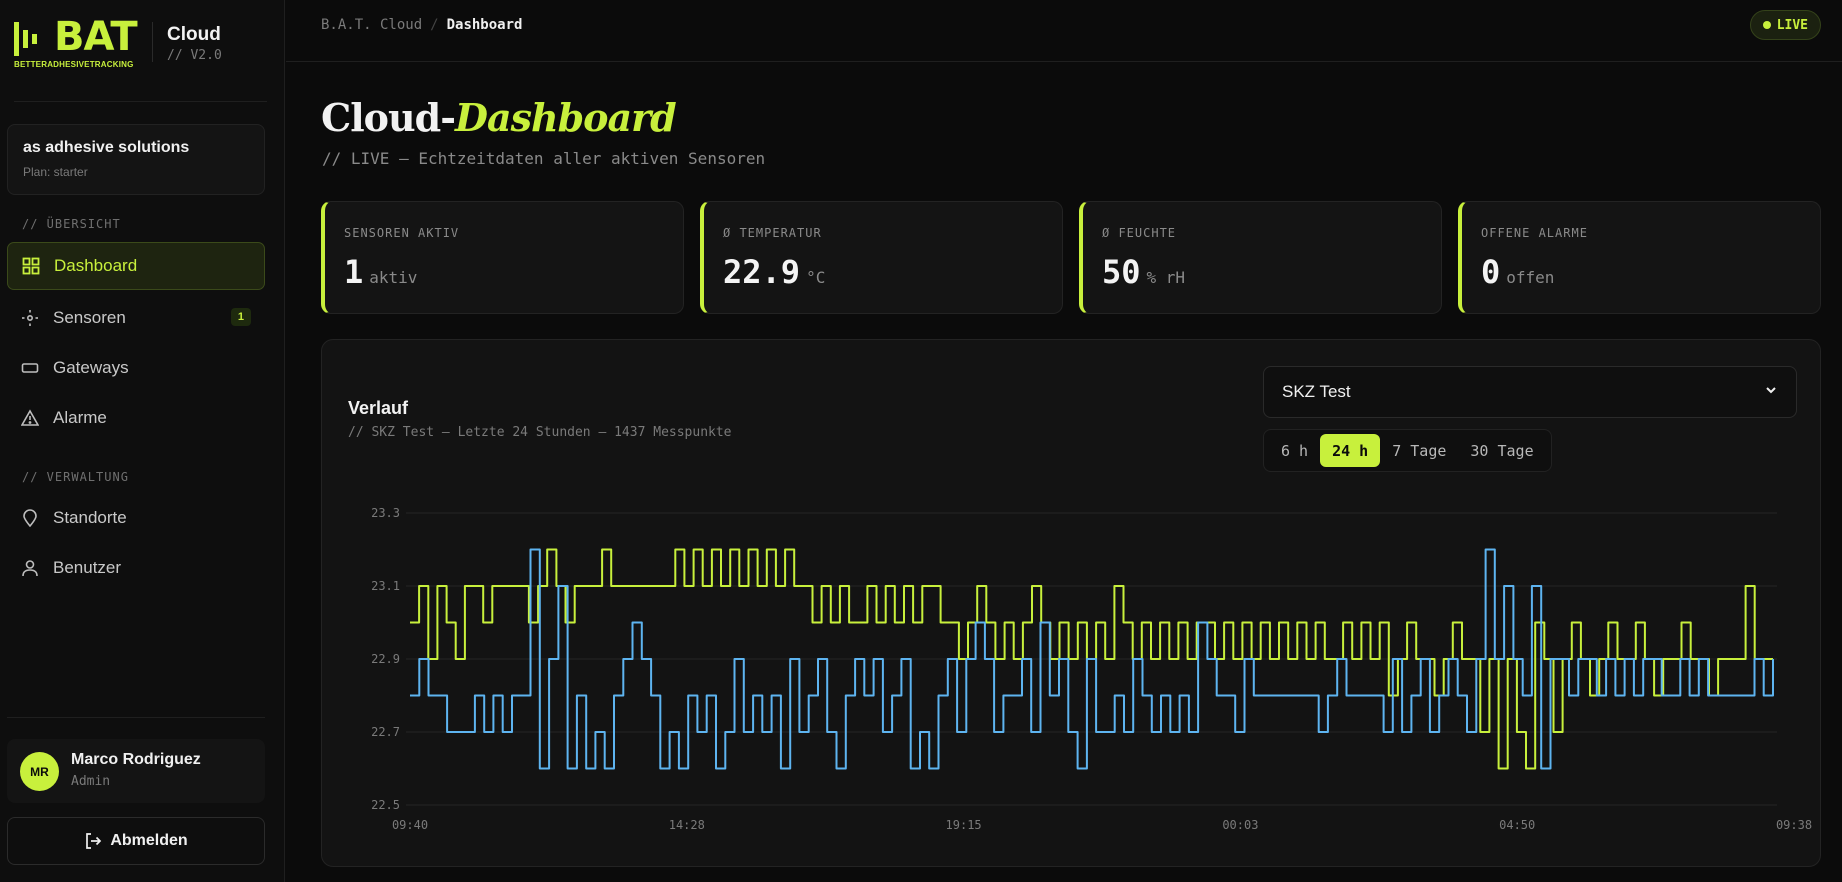  What do you see at coordinates (1766, 25) in the screenshot?
I see `live-dot-icon` at bounding box center [1766, 25].